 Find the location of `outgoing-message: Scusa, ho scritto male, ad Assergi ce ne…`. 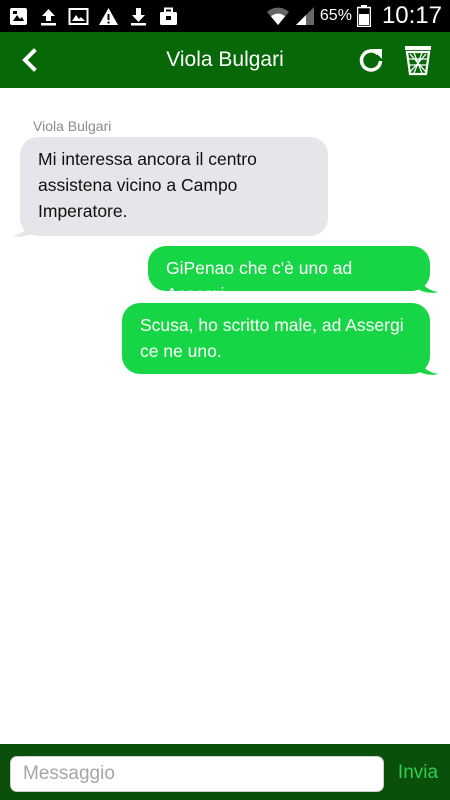

outgoing-message: Scusa, ho scritto male, ad Assergi ce ne… is located at coordinates (276, 338).